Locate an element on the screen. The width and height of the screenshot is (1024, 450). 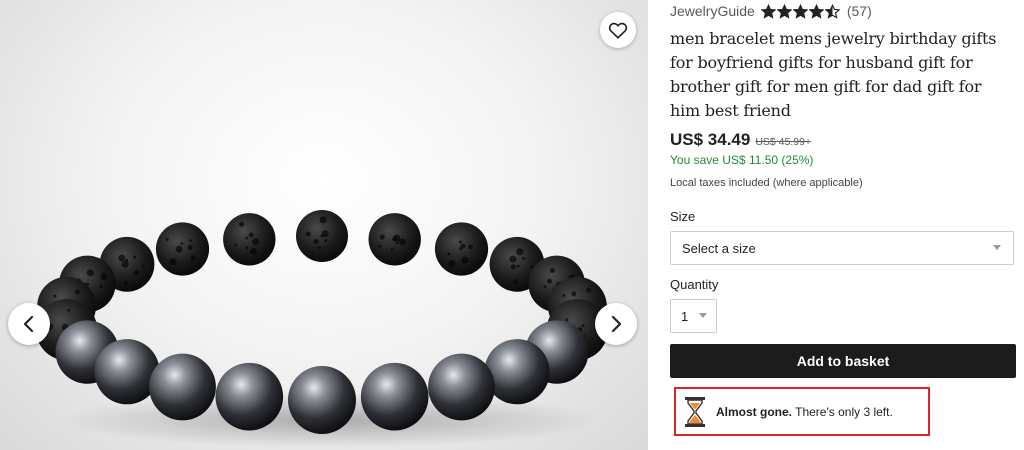
hourglass-icon is located at coordinates (695, 411).